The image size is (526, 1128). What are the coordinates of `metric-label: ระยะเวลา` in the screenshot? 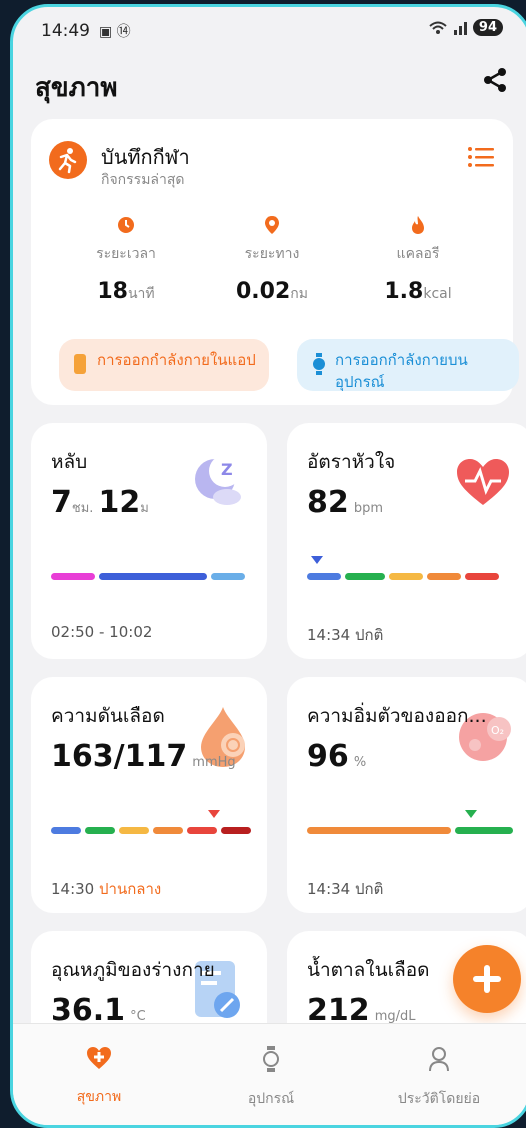 It's located at (126, 254).